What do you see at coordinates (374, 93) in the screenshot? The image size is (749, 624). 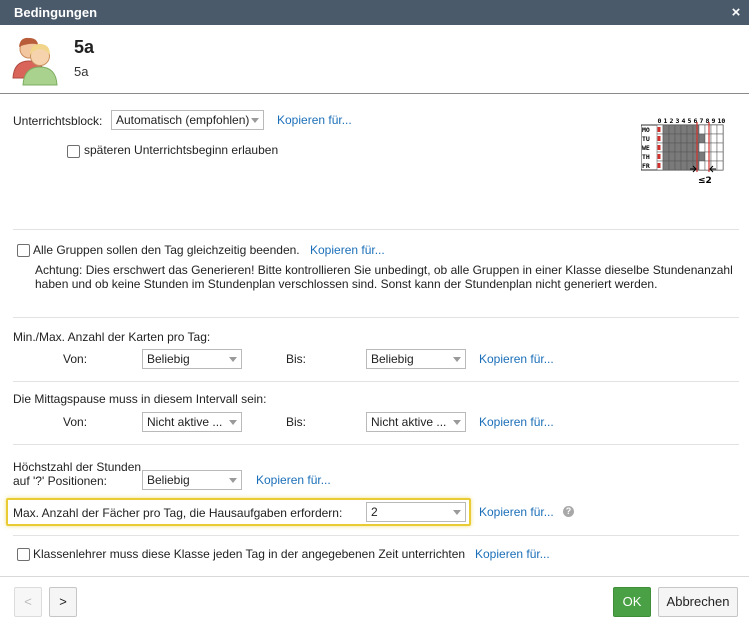 I see `header-divider` at bounding box center [374, 93].